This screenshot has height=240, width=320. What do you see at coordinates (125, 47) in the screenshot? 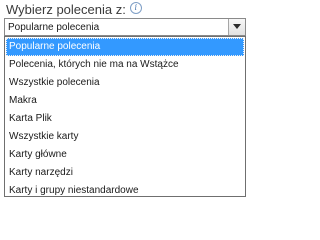
I see `dropdown-option-popular-commands: Popularne polecenia` at bounding box center [125, 47].